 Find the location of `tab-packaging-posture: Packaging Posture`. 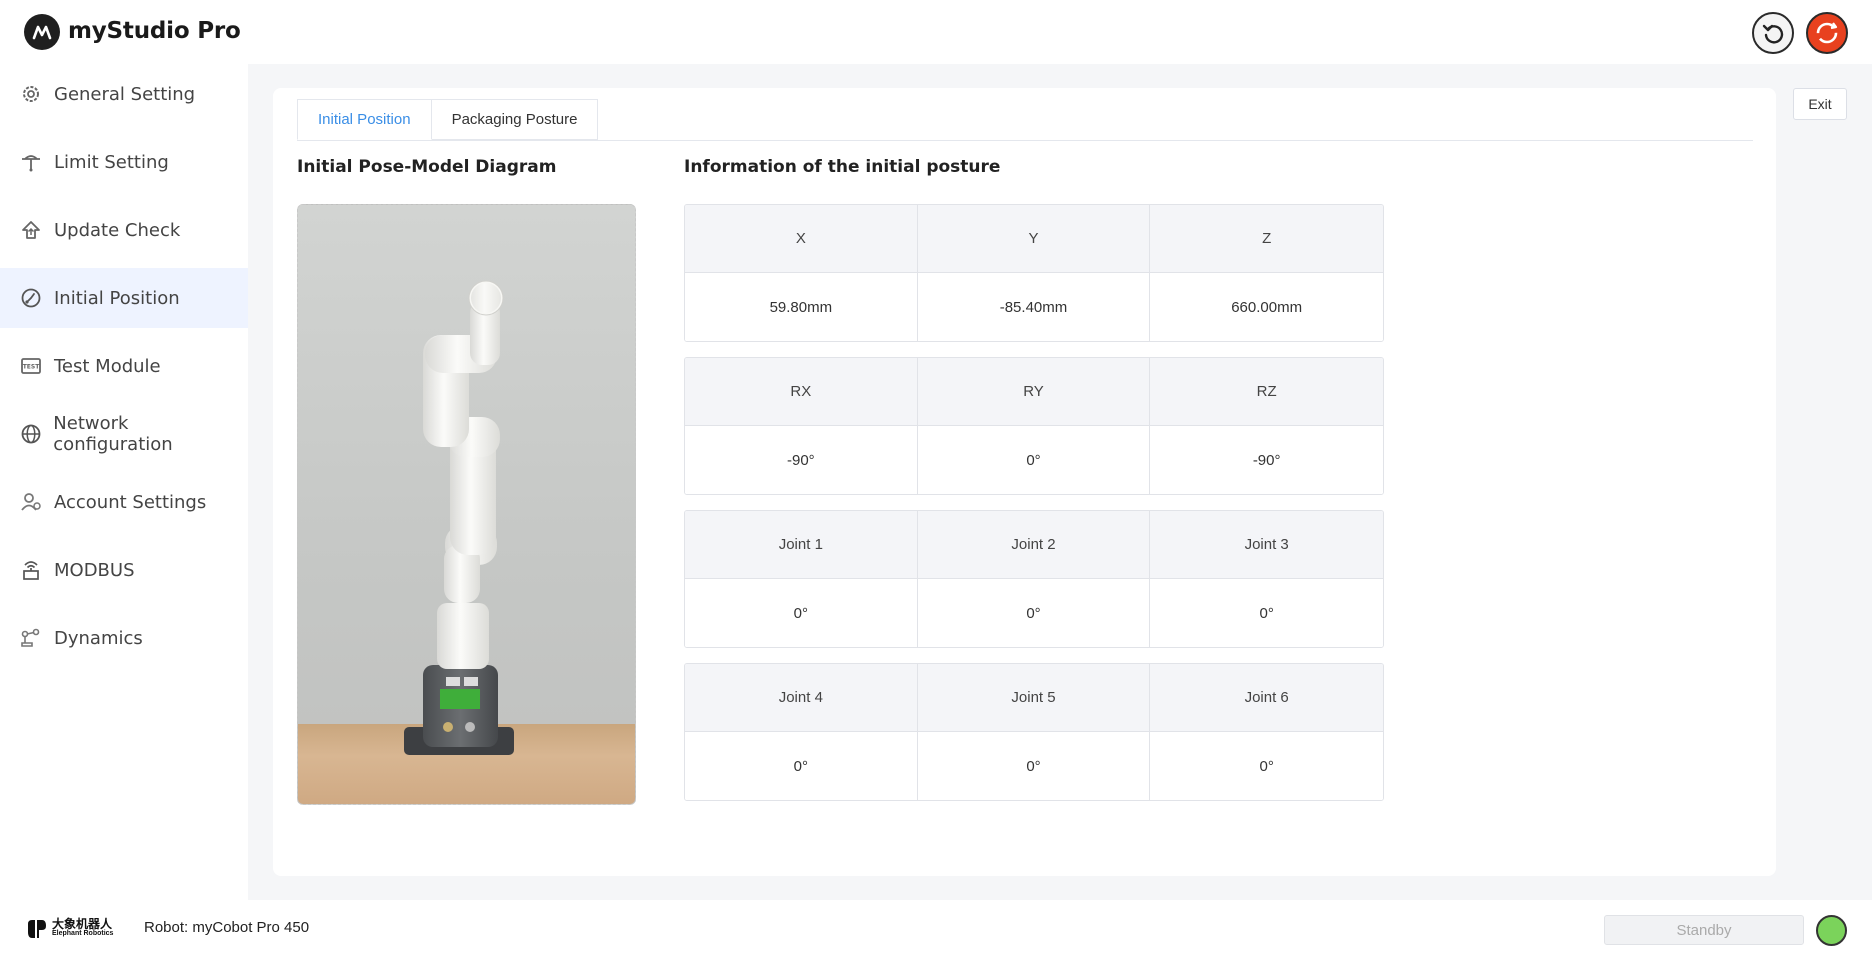

tab-packaging-posture: Packaging Posture is located at coordinates (515, 119).